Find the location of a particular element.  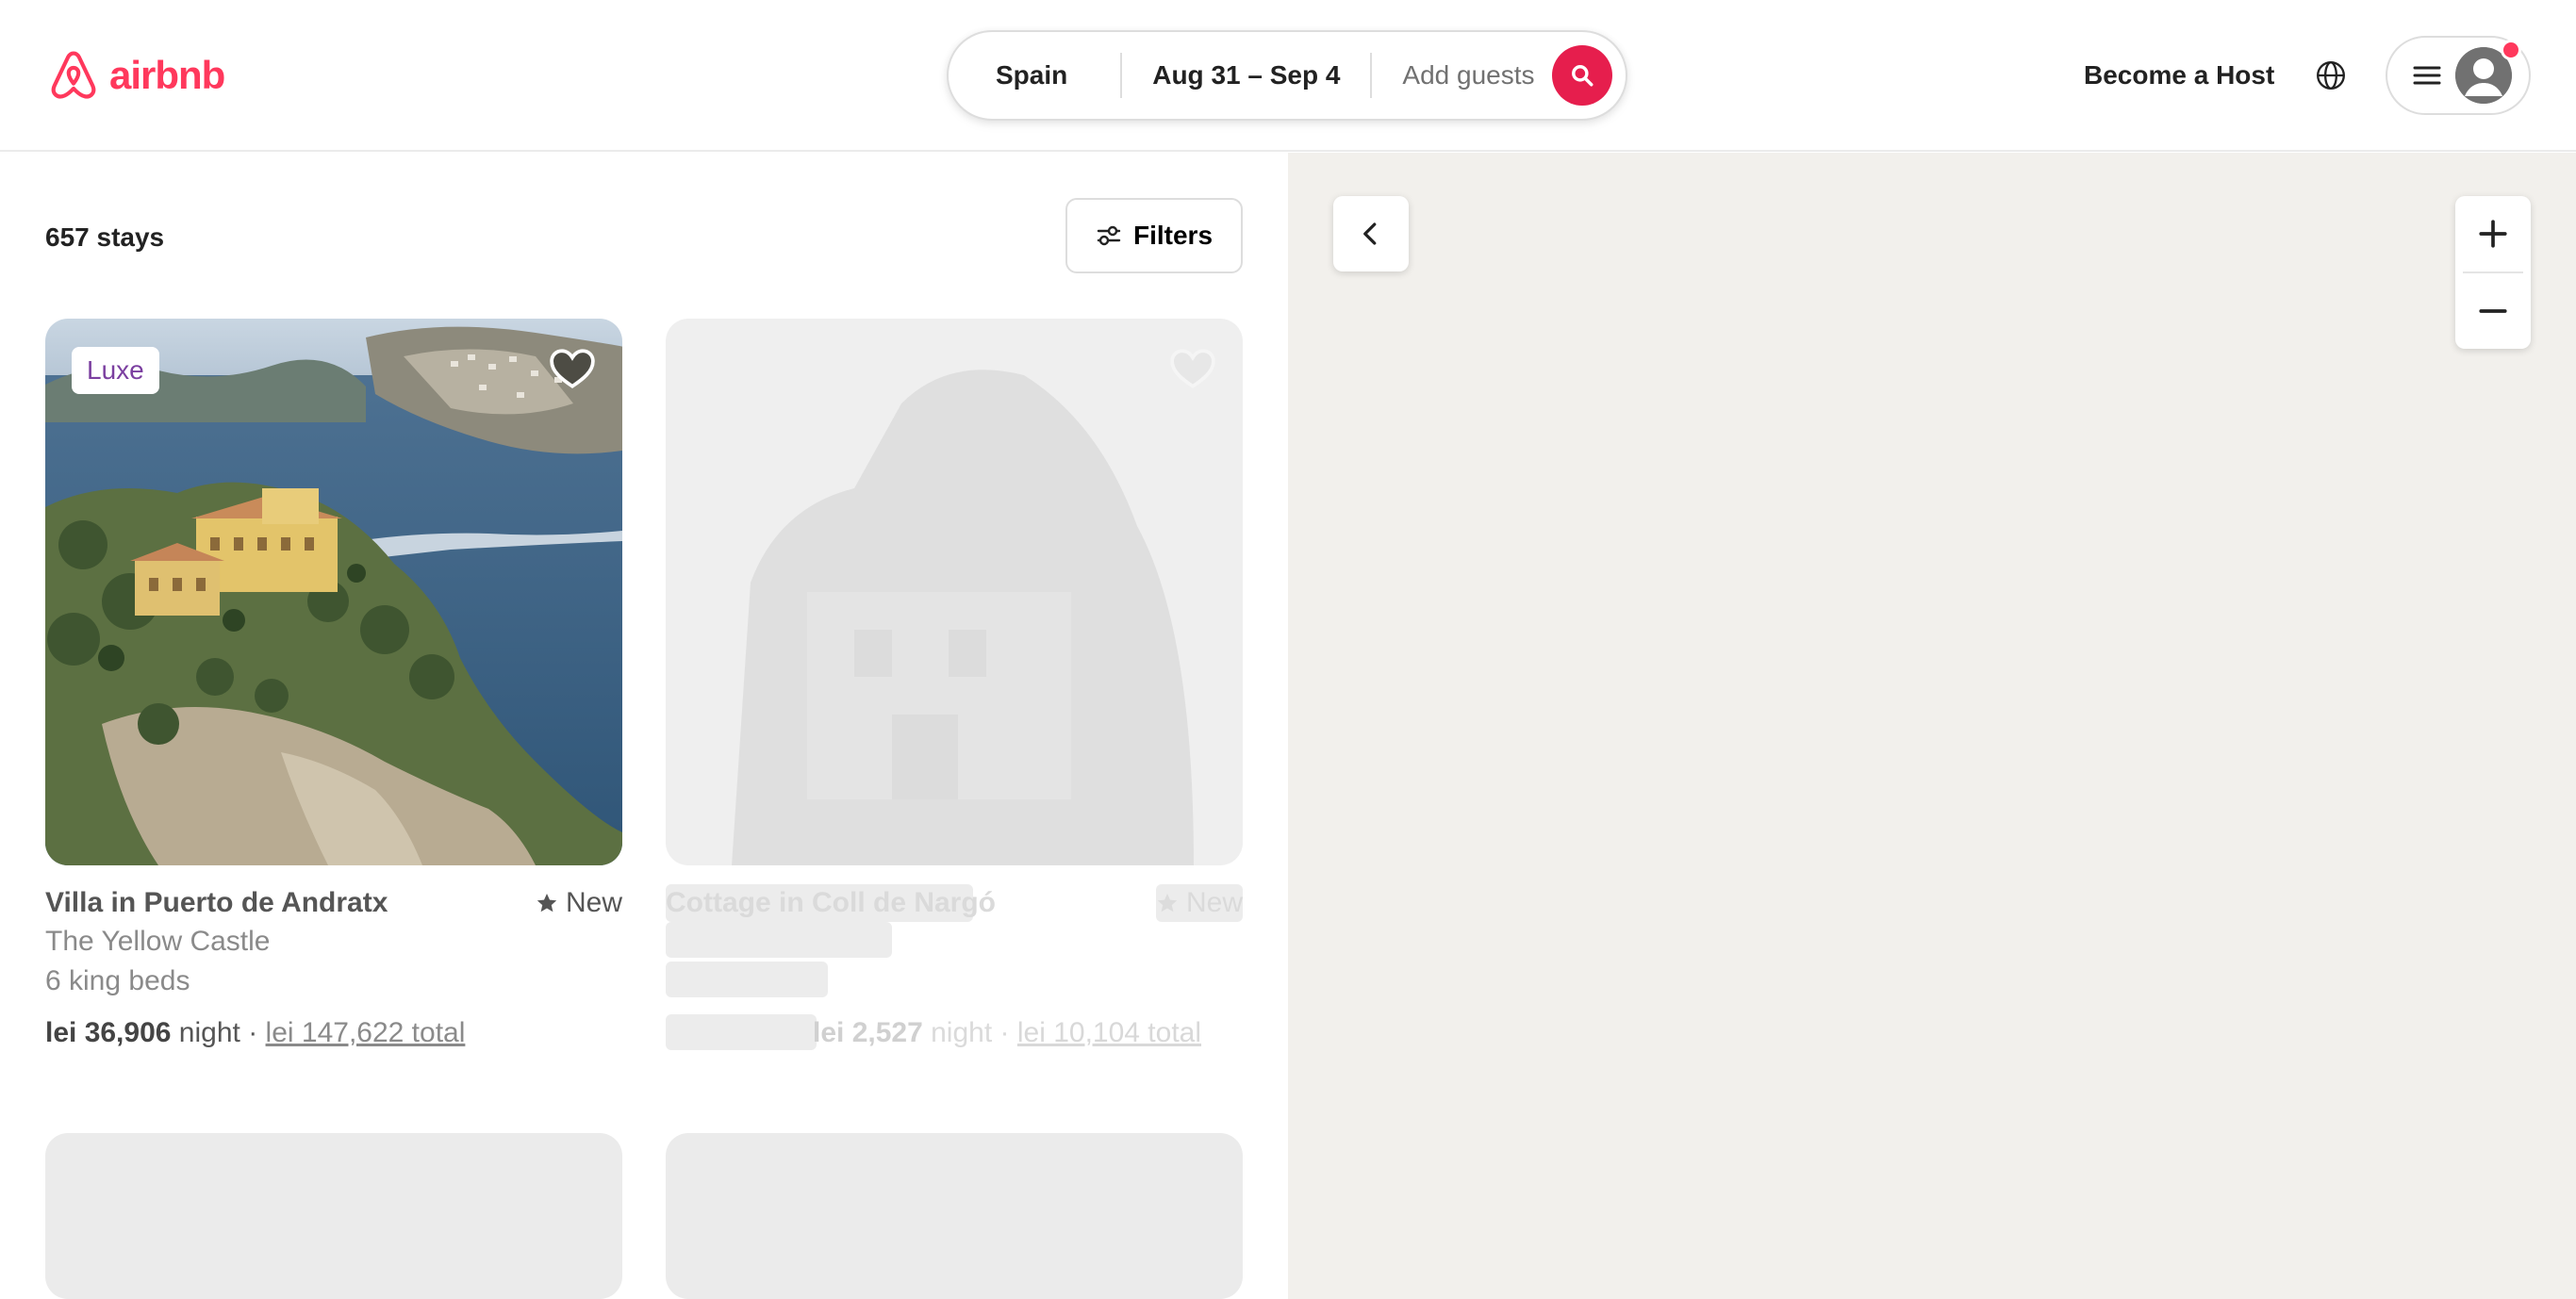

listing-photo is located at coordinates (954, 592).